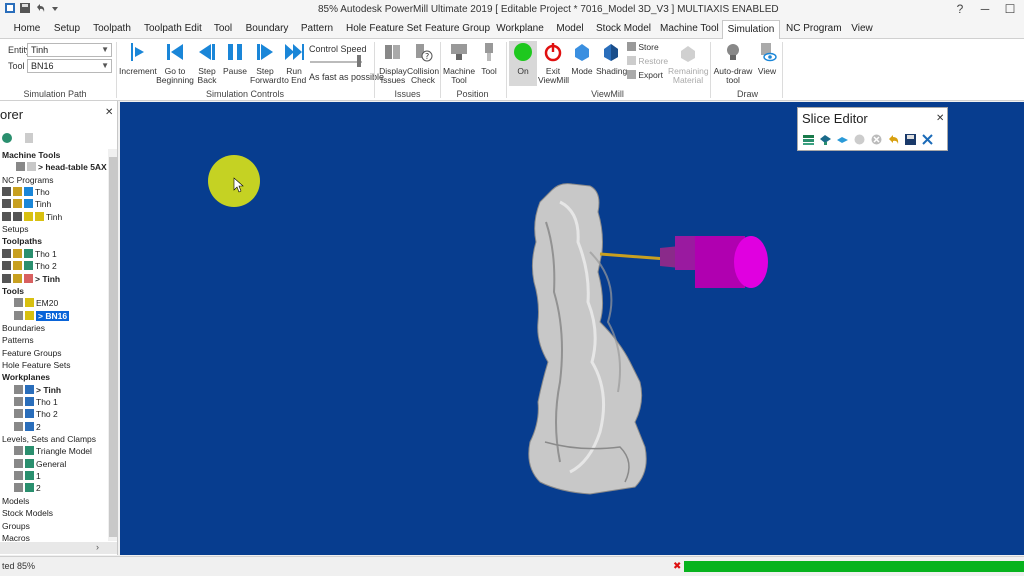 The image size is (1024, 576). Describe the element at coordinates (267, 29) in the screenshot. I see `tab-boundary: Boundary` at that location.